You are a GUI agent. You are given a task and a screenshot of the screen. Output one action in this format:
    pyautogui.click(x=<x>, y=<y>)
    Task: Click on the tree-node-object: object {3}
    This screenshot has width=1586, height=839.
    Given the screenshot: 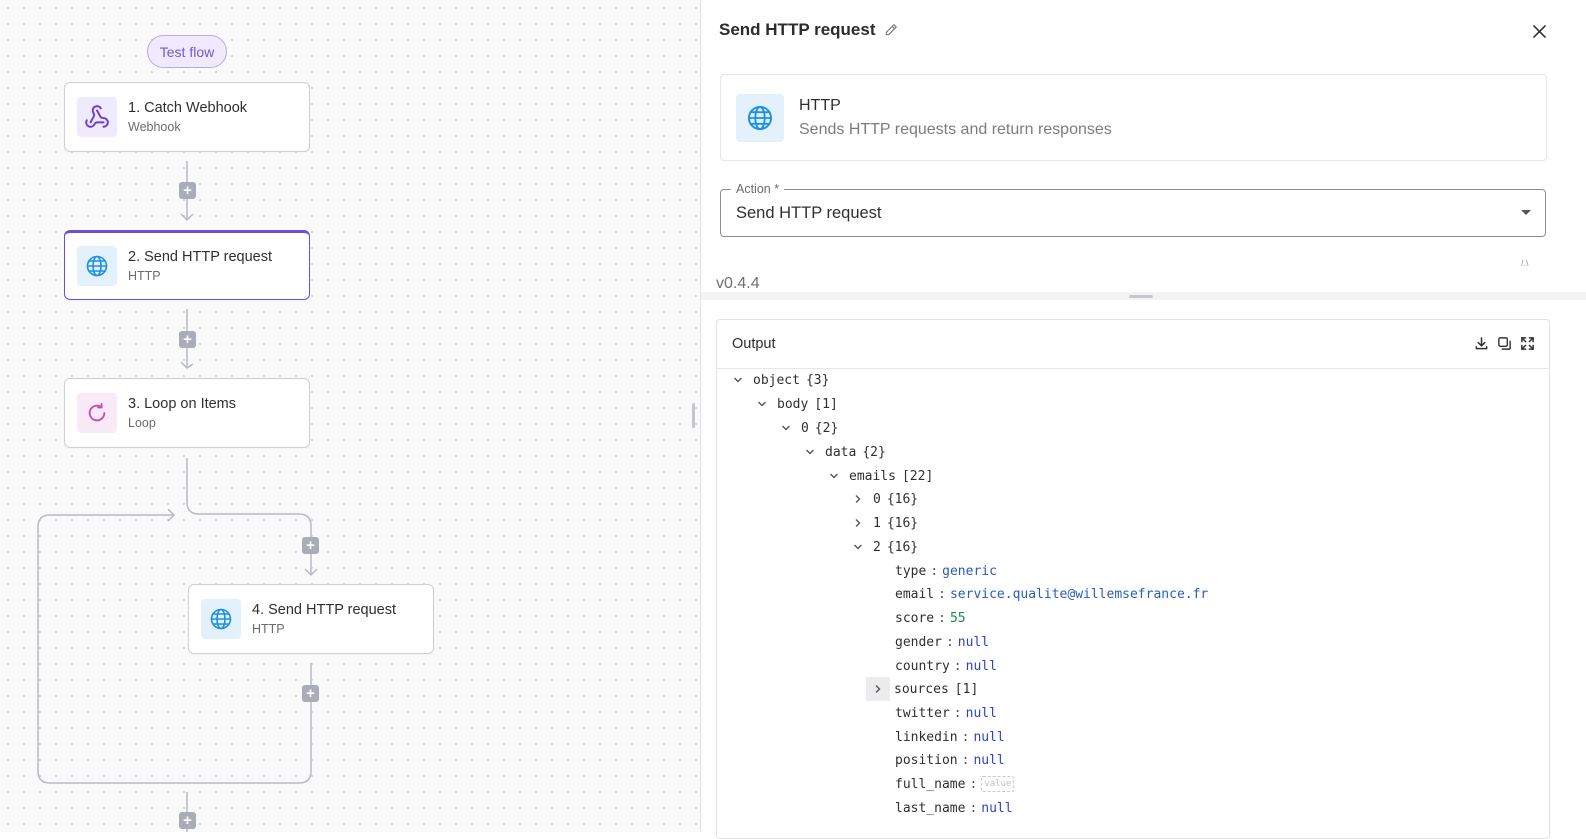 What is the action you would take?
    pyautogui.click(x=780, y=380)
    